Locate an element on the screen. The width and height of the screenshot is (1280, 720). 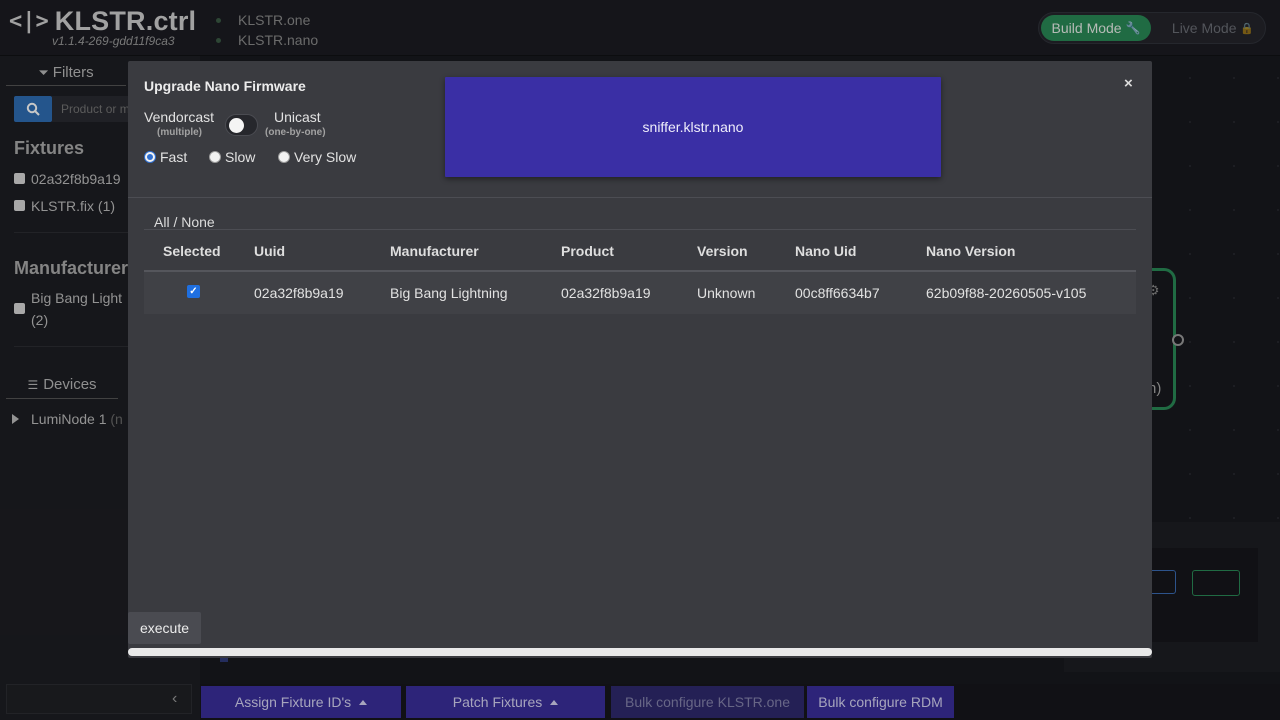
select-all-none-link: All / None is located at coordinates (184, 222).